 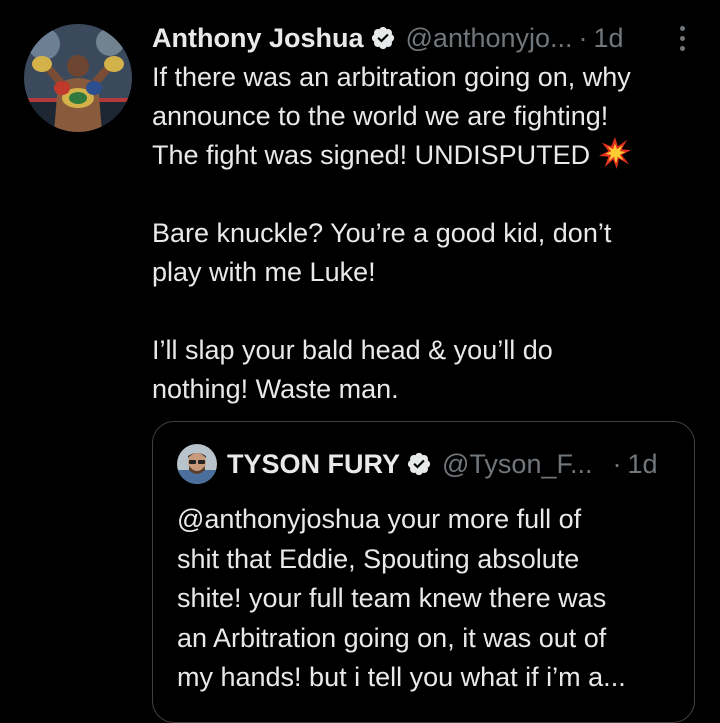 What do you see at coordinates (258, 38) in the screenshot?
I see `author-name: Anthony Joshua` at bounding box center [258, 38].